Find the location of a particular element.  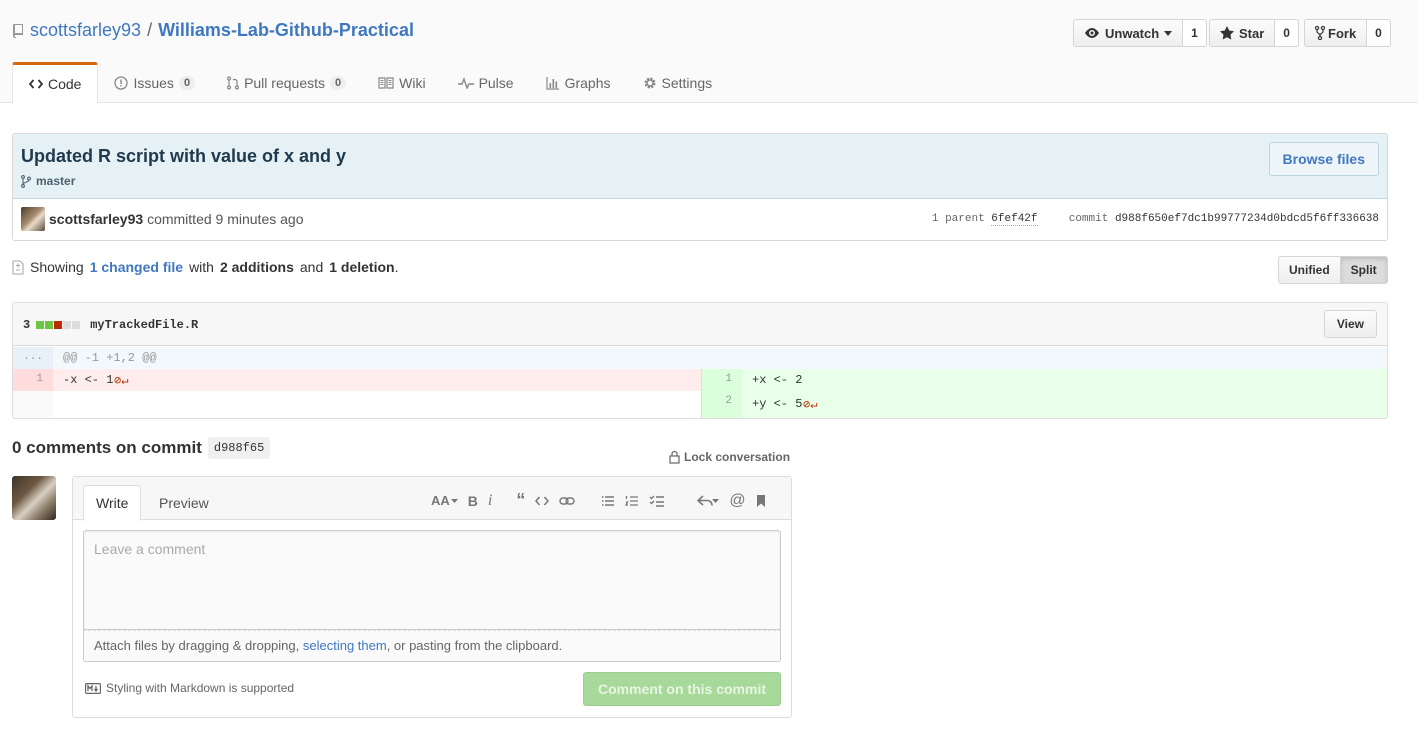

showing-text: Showing is located at coordinates (57, 267).